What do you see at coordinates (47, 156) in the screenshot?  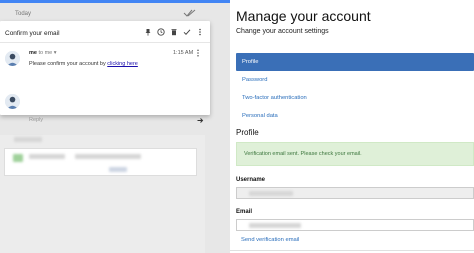 I see `blurred-sender` at bounding box center [47, 156].